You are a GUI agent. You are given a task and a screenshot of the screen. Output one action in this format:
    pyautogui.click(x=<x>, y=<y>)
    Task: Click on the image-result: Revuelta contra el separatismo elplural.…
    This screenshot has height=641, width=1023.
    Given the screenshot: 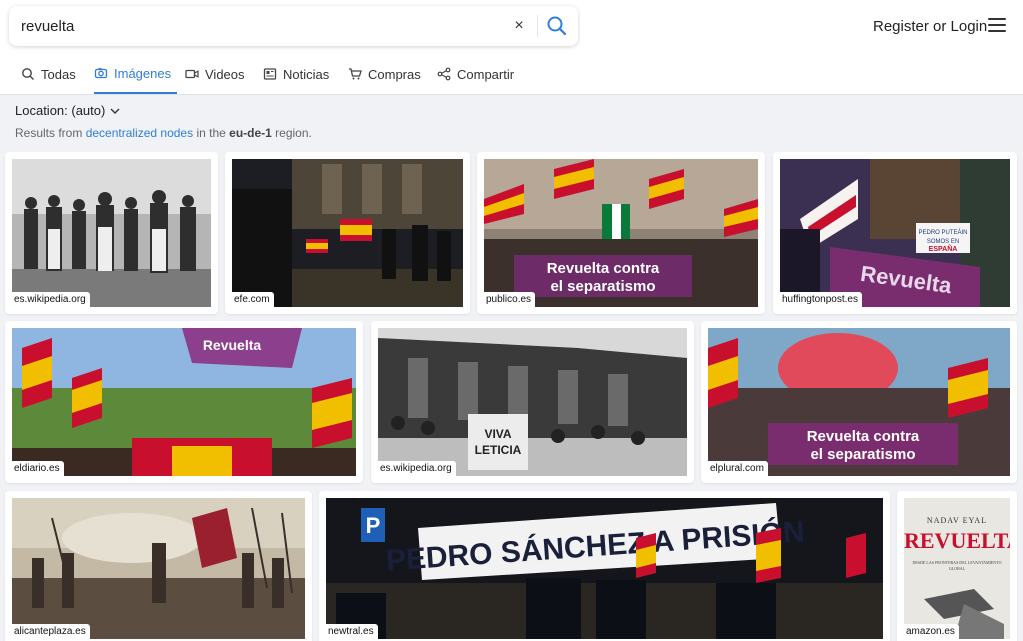 What is the action you would take?
    pyautogui.click(x=859, y=402)
    